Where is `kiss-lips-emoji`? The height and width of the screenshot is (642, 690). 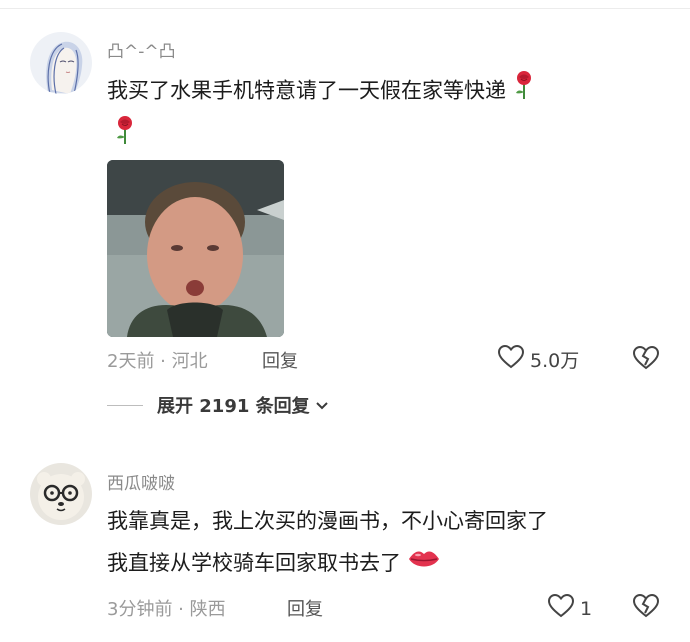 kiss-lips-emoji is located at coordinates (424, 564).